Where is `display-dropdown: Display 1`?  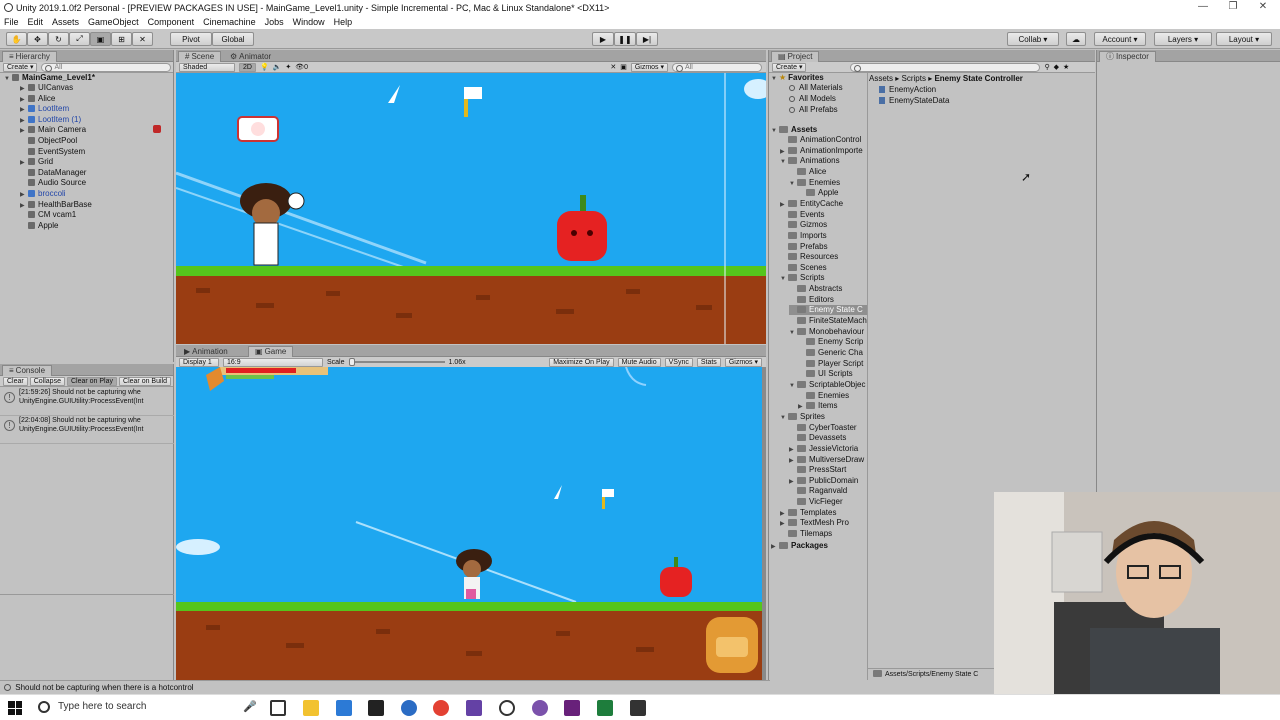 display-dropdown: Display 1 is located at coordinates (199, 362).